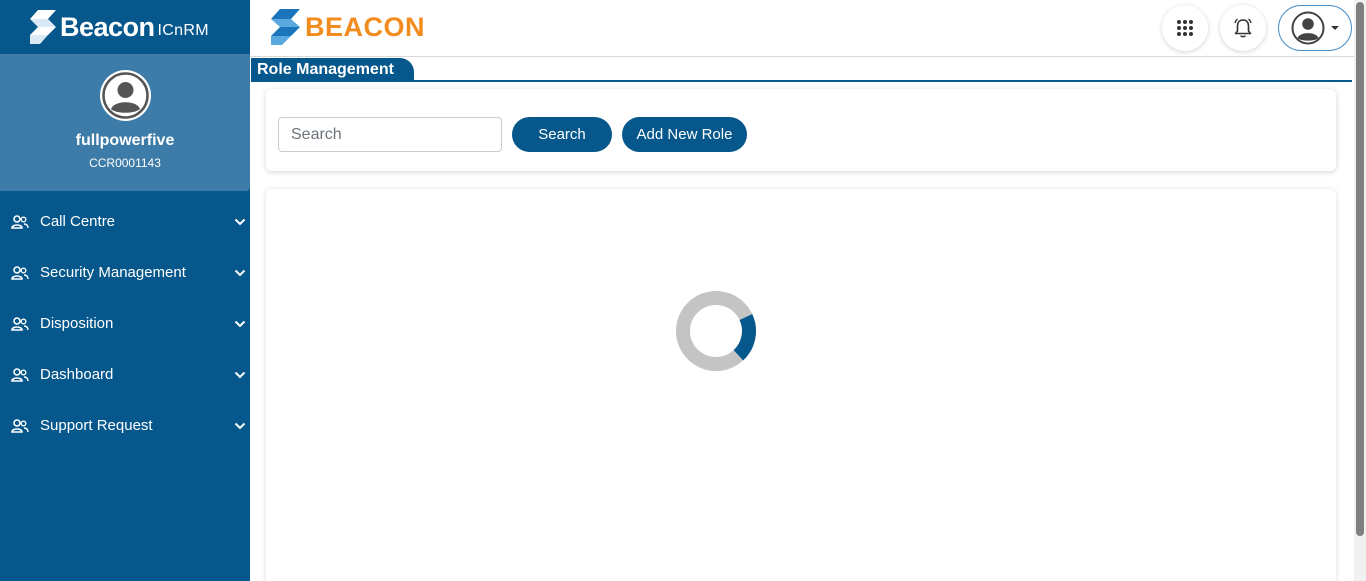 The height and width of the screenshot is (581, 1366). What do you see at coordinates (183, 30) in the screenshot?
I see `brand-subtitle: ICnRM` at bounding box center [183, 30].